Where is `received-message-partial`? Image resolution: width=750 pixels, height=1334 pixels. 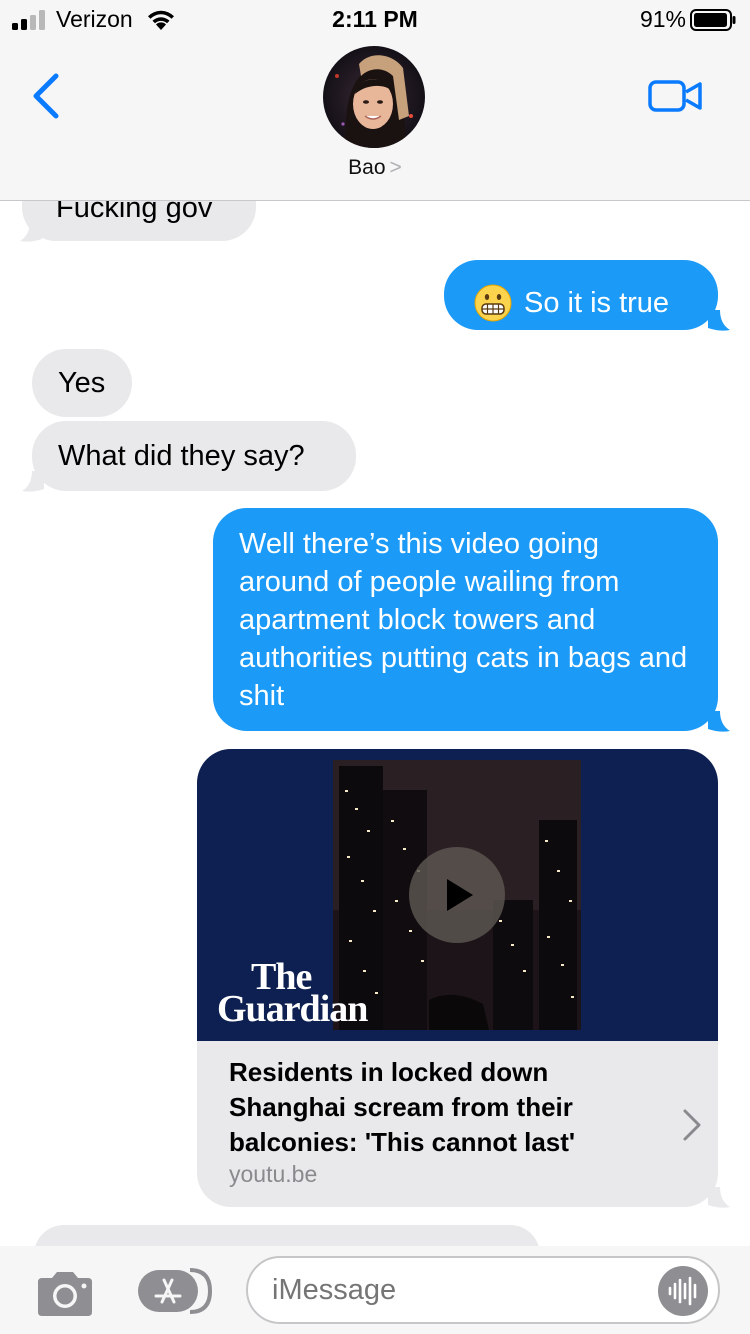 received-message-partial is located at coordinates (287, 1235).